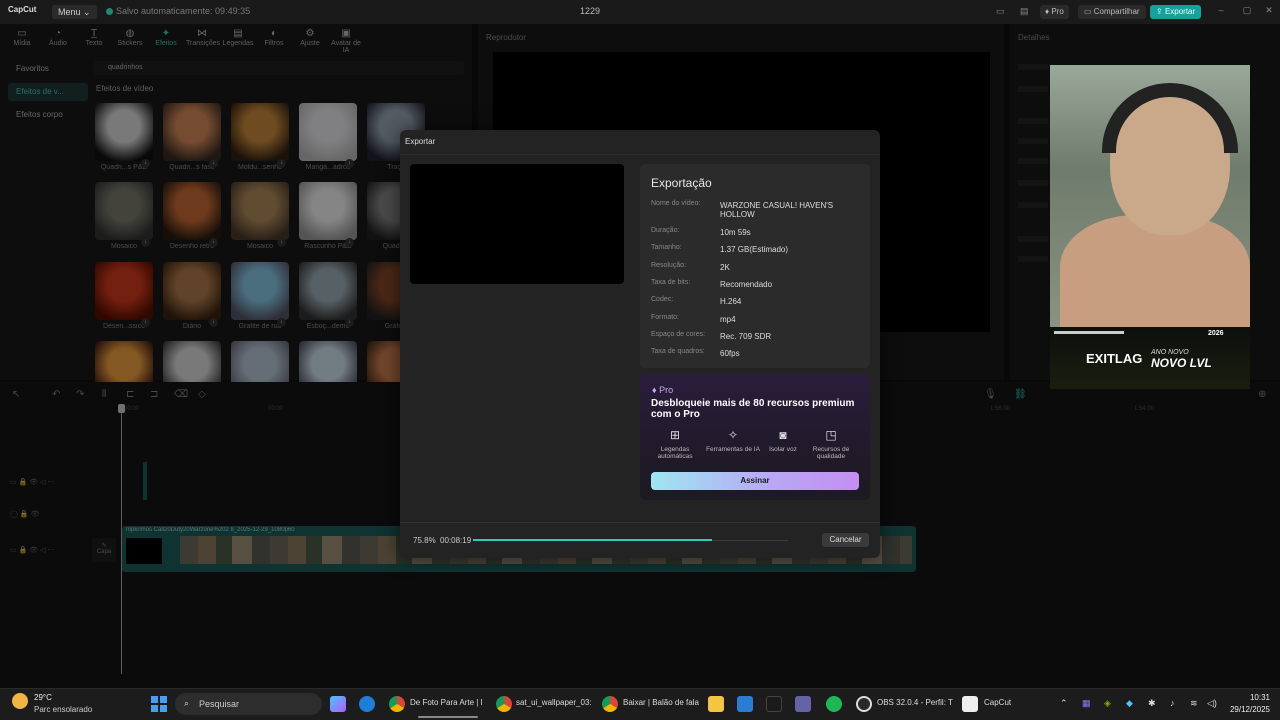 The height and width of the screenshot is (720, 1280). What do you see at coordinates (63, 709) in the screenshot?
I see `weather-description: Parc ensolarado` at bounding box center [63, 709].